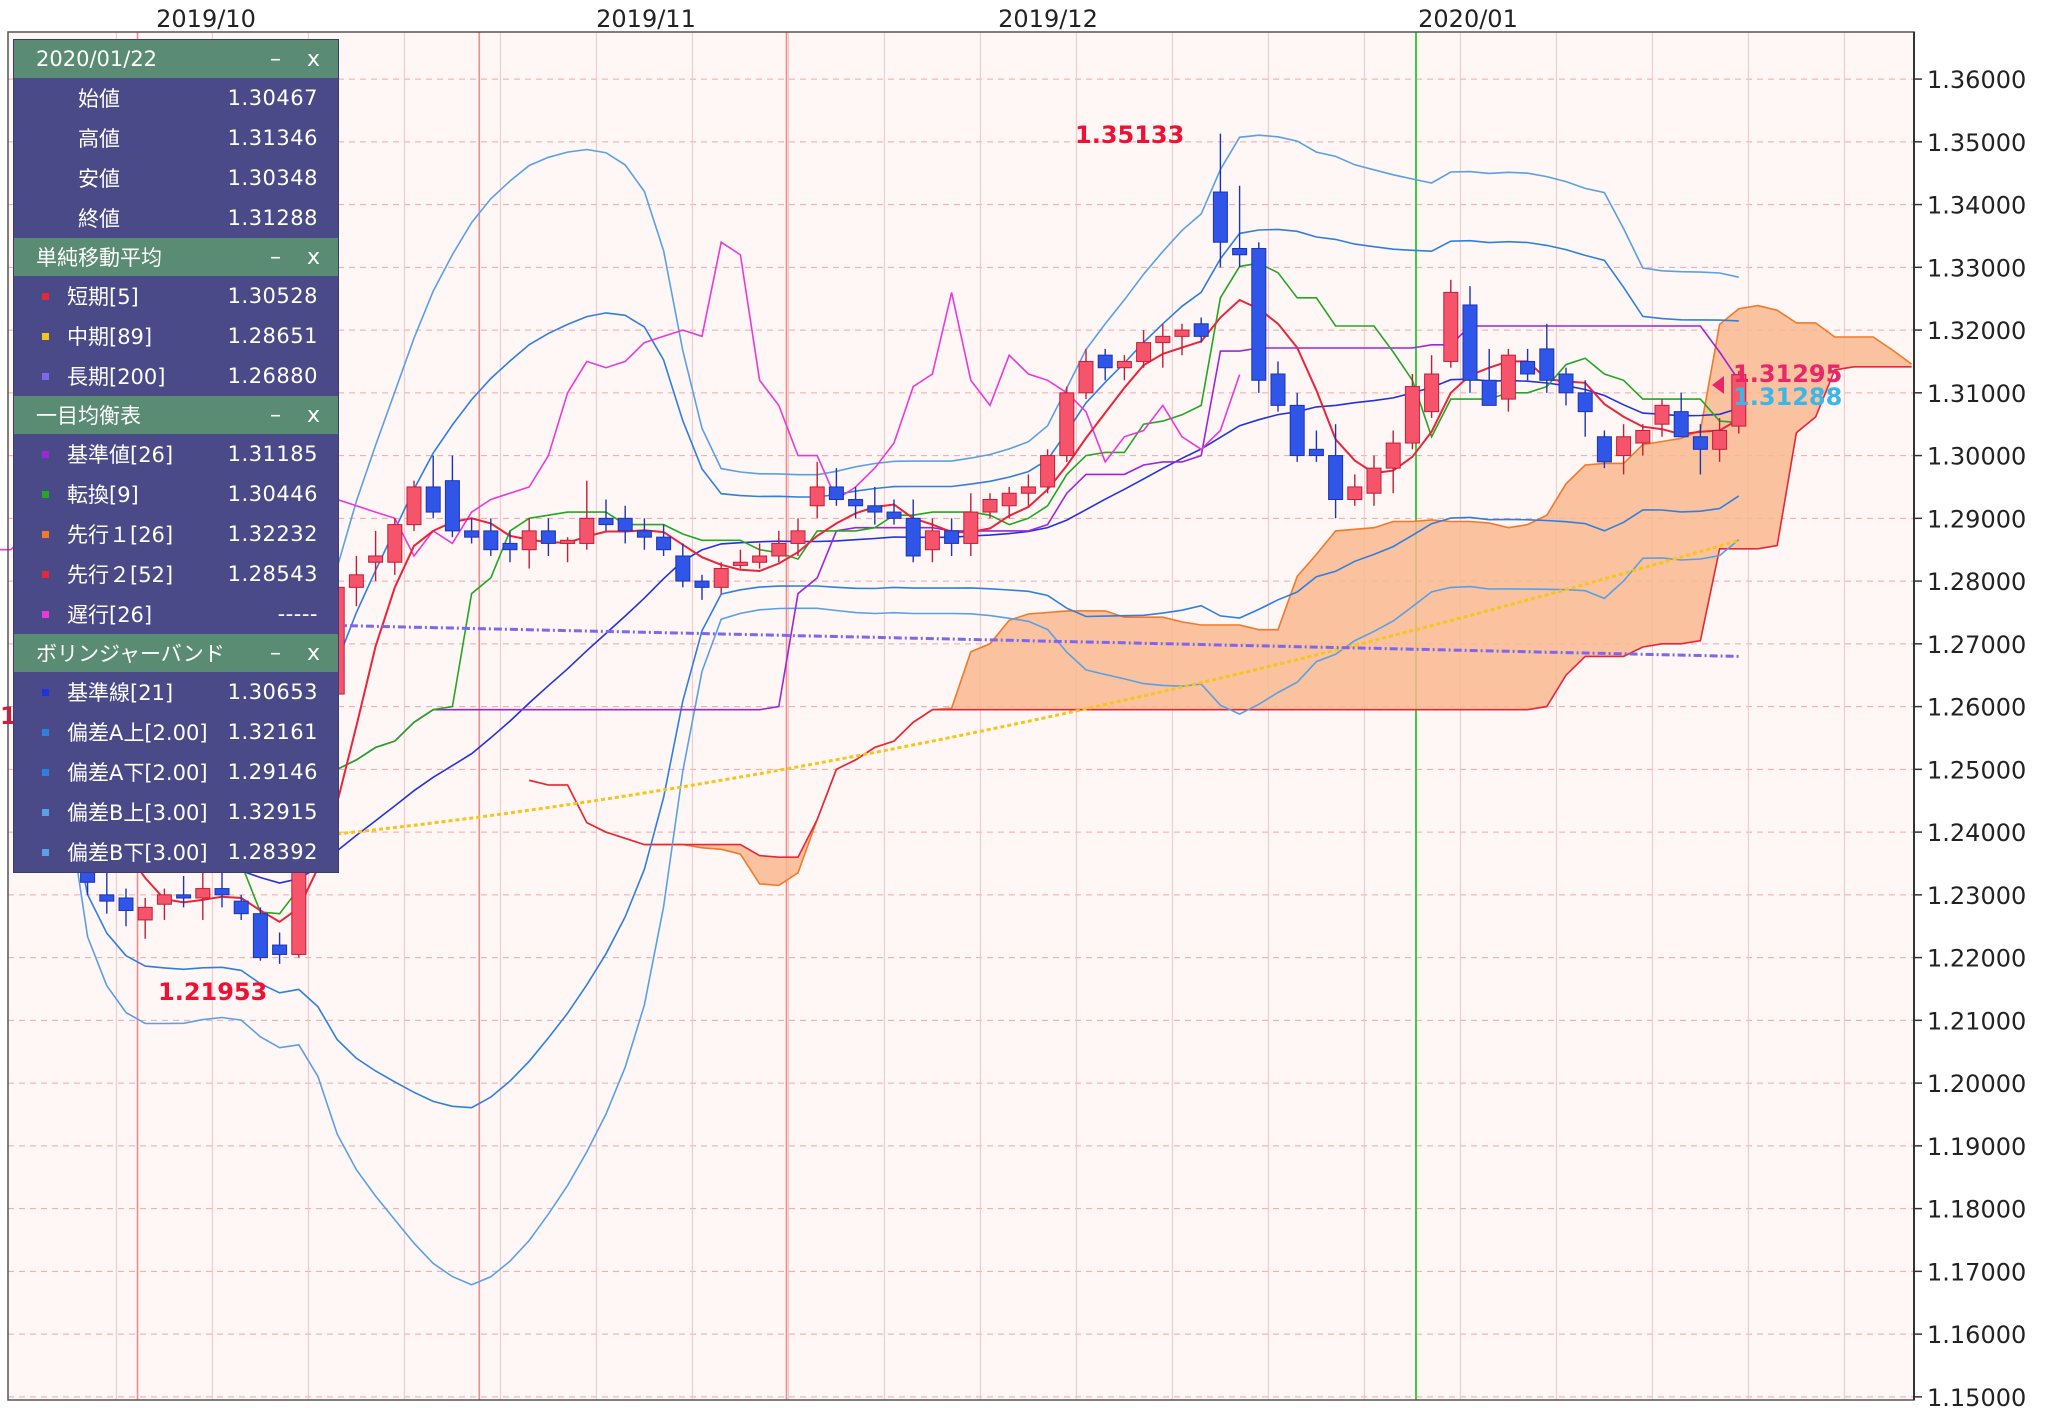 This screenshot has width=2046, height=1408. Describe the element at coordinates (272, 454) in the screenshot. I see `legend-value: 1.31185` at that location.